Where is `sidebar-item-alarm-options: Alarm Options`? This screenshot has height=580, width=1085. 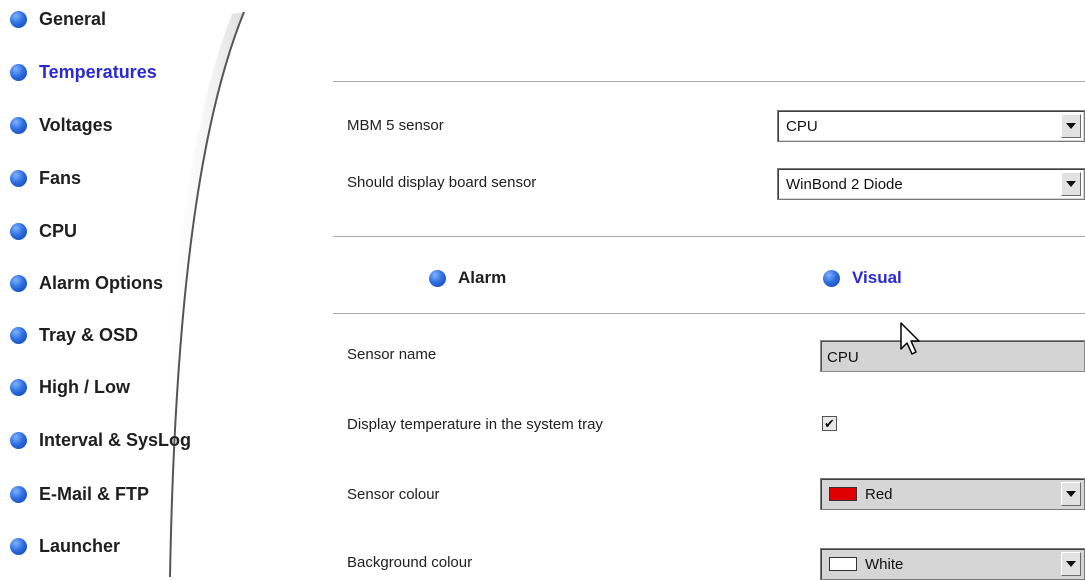
sidebar-item-alarm-options: Alarm Options is located at coordinates (86, 283).